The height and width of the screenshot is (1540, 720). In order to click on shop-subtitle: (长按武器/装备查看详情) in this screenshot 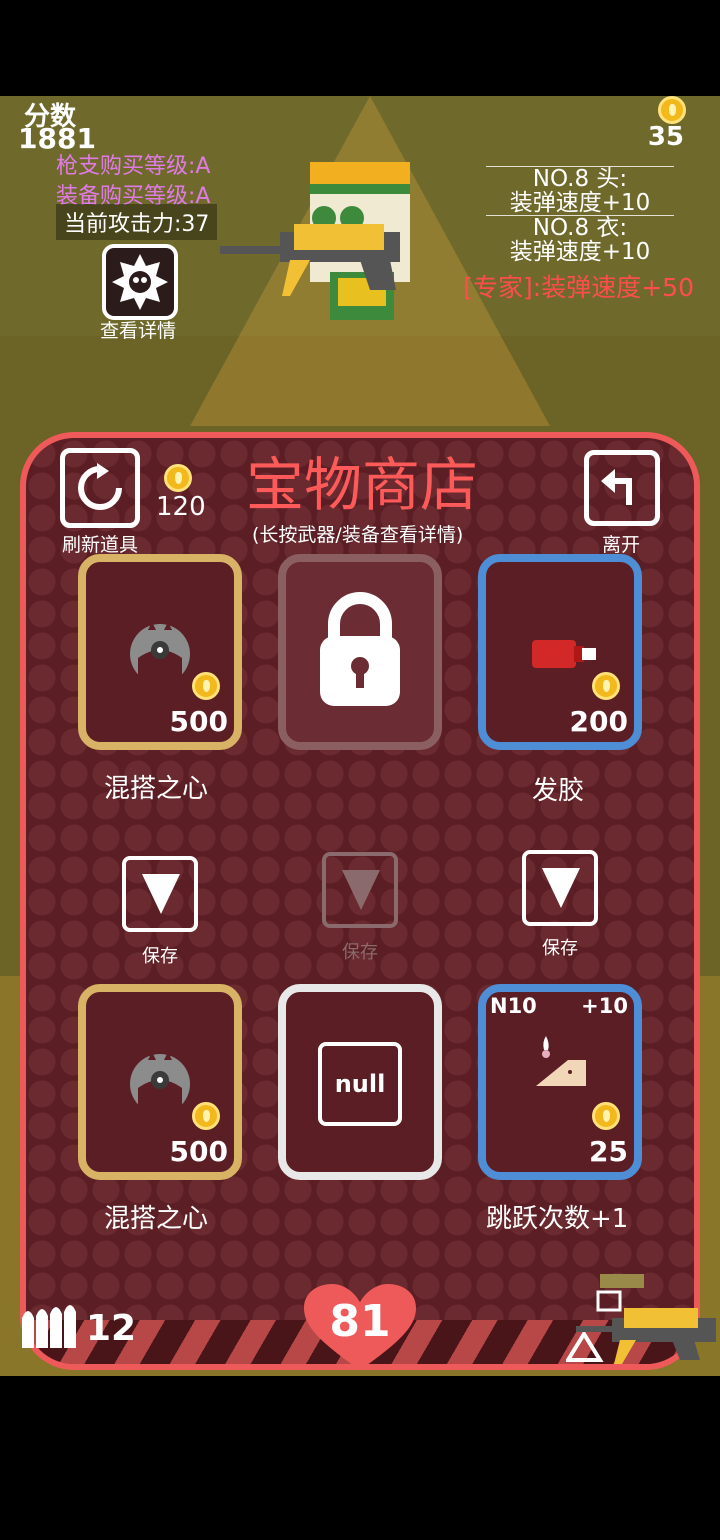, I will do `click(358, 535)`.